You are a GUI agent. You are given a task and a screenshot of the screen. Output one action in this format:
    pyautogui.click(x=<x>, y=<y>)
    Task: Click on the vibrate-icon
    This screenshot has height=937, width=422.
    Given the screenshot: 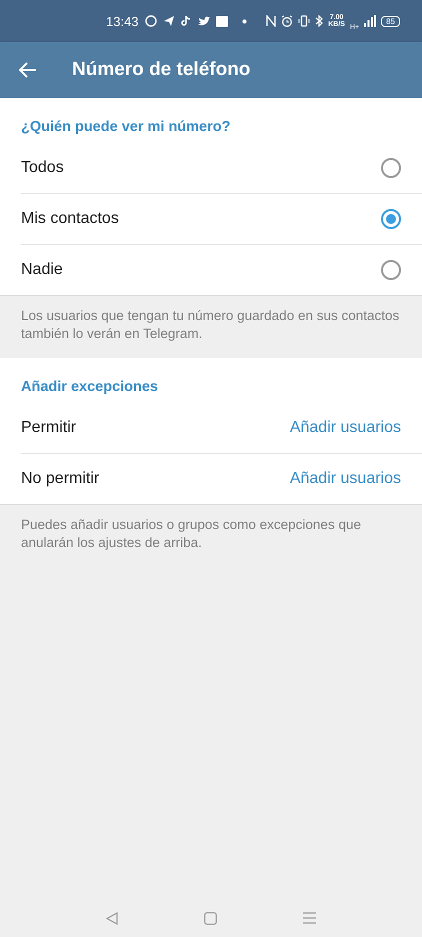 What is the action you would take?
    pyautogui.click(x=304, y=21)
    